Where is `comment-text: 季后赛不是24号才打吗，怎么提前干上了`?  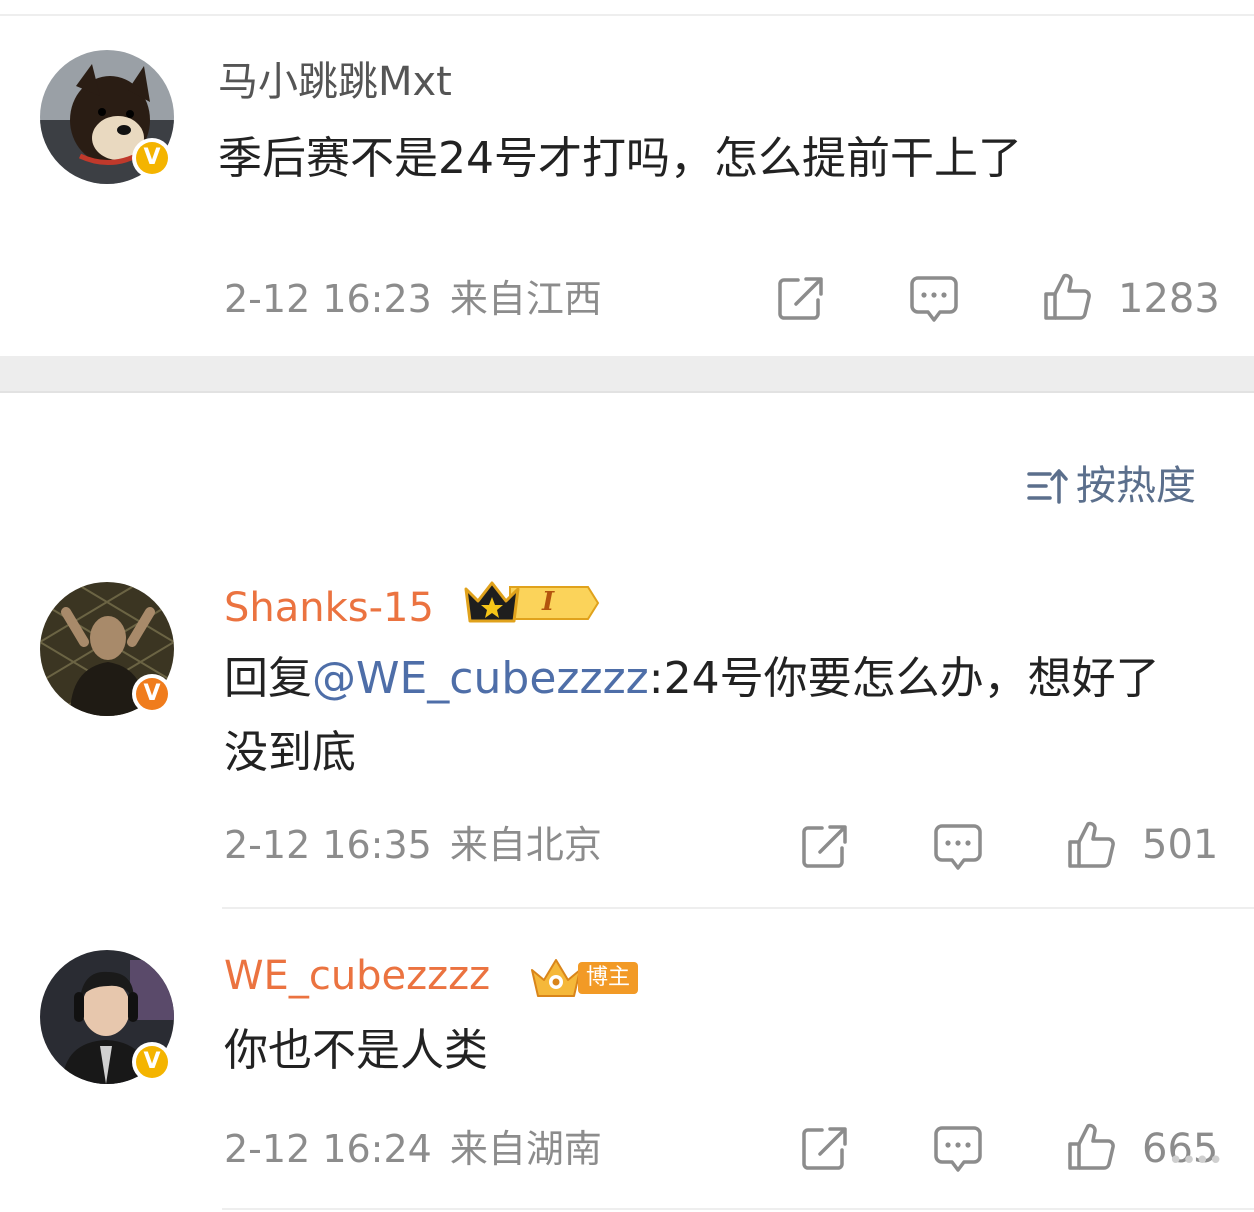
comment-text: 季后赛不是24号才打吗，怎么提前干上了 is located at coordinates (620, 158).